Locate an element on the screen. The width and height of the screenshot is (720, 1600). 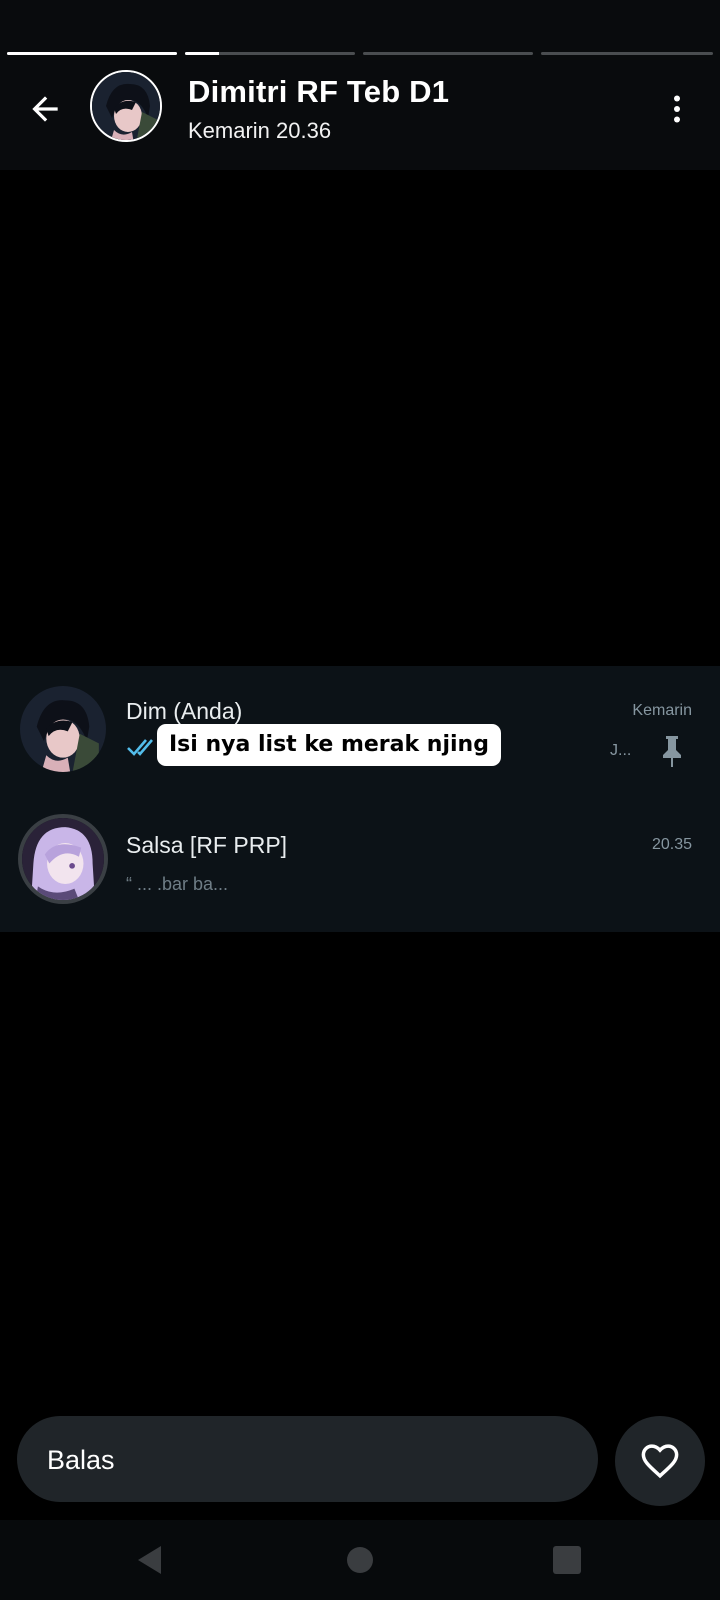
nav-recents-button is located at coordinates (567, 1560).